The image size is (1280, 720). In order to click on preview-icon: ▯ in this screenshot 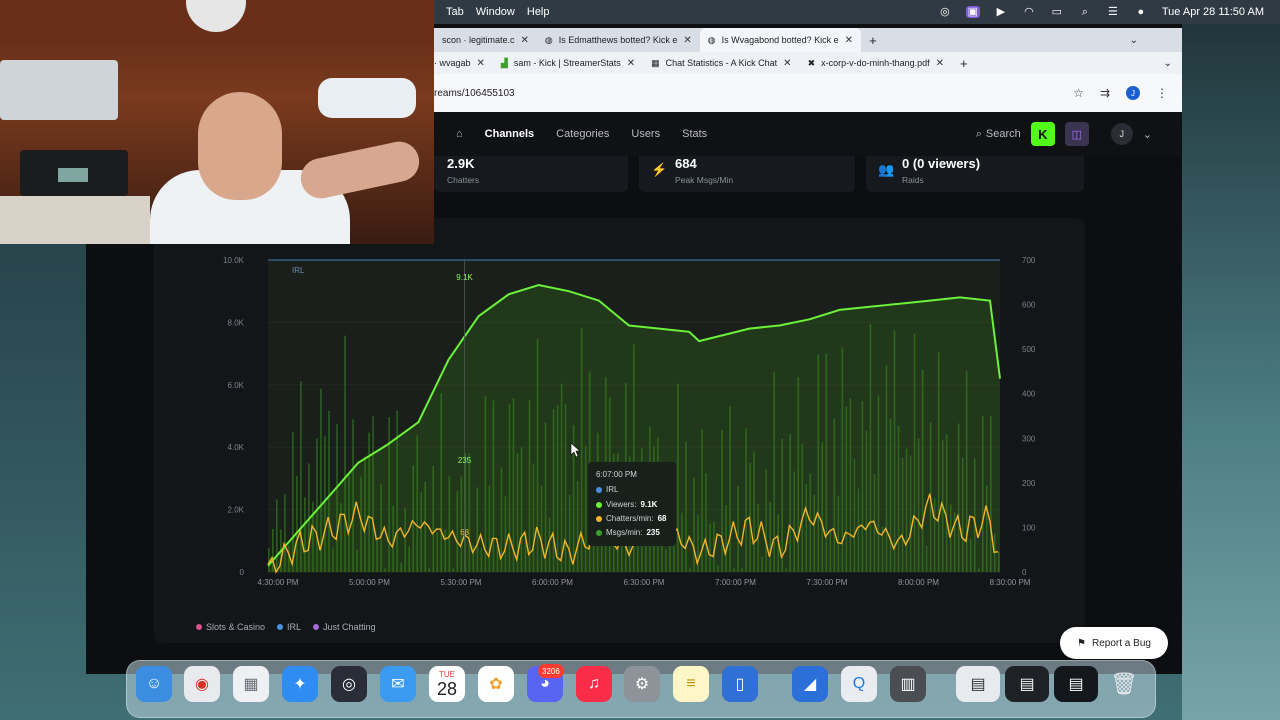, I will do `click(740, 684)`.